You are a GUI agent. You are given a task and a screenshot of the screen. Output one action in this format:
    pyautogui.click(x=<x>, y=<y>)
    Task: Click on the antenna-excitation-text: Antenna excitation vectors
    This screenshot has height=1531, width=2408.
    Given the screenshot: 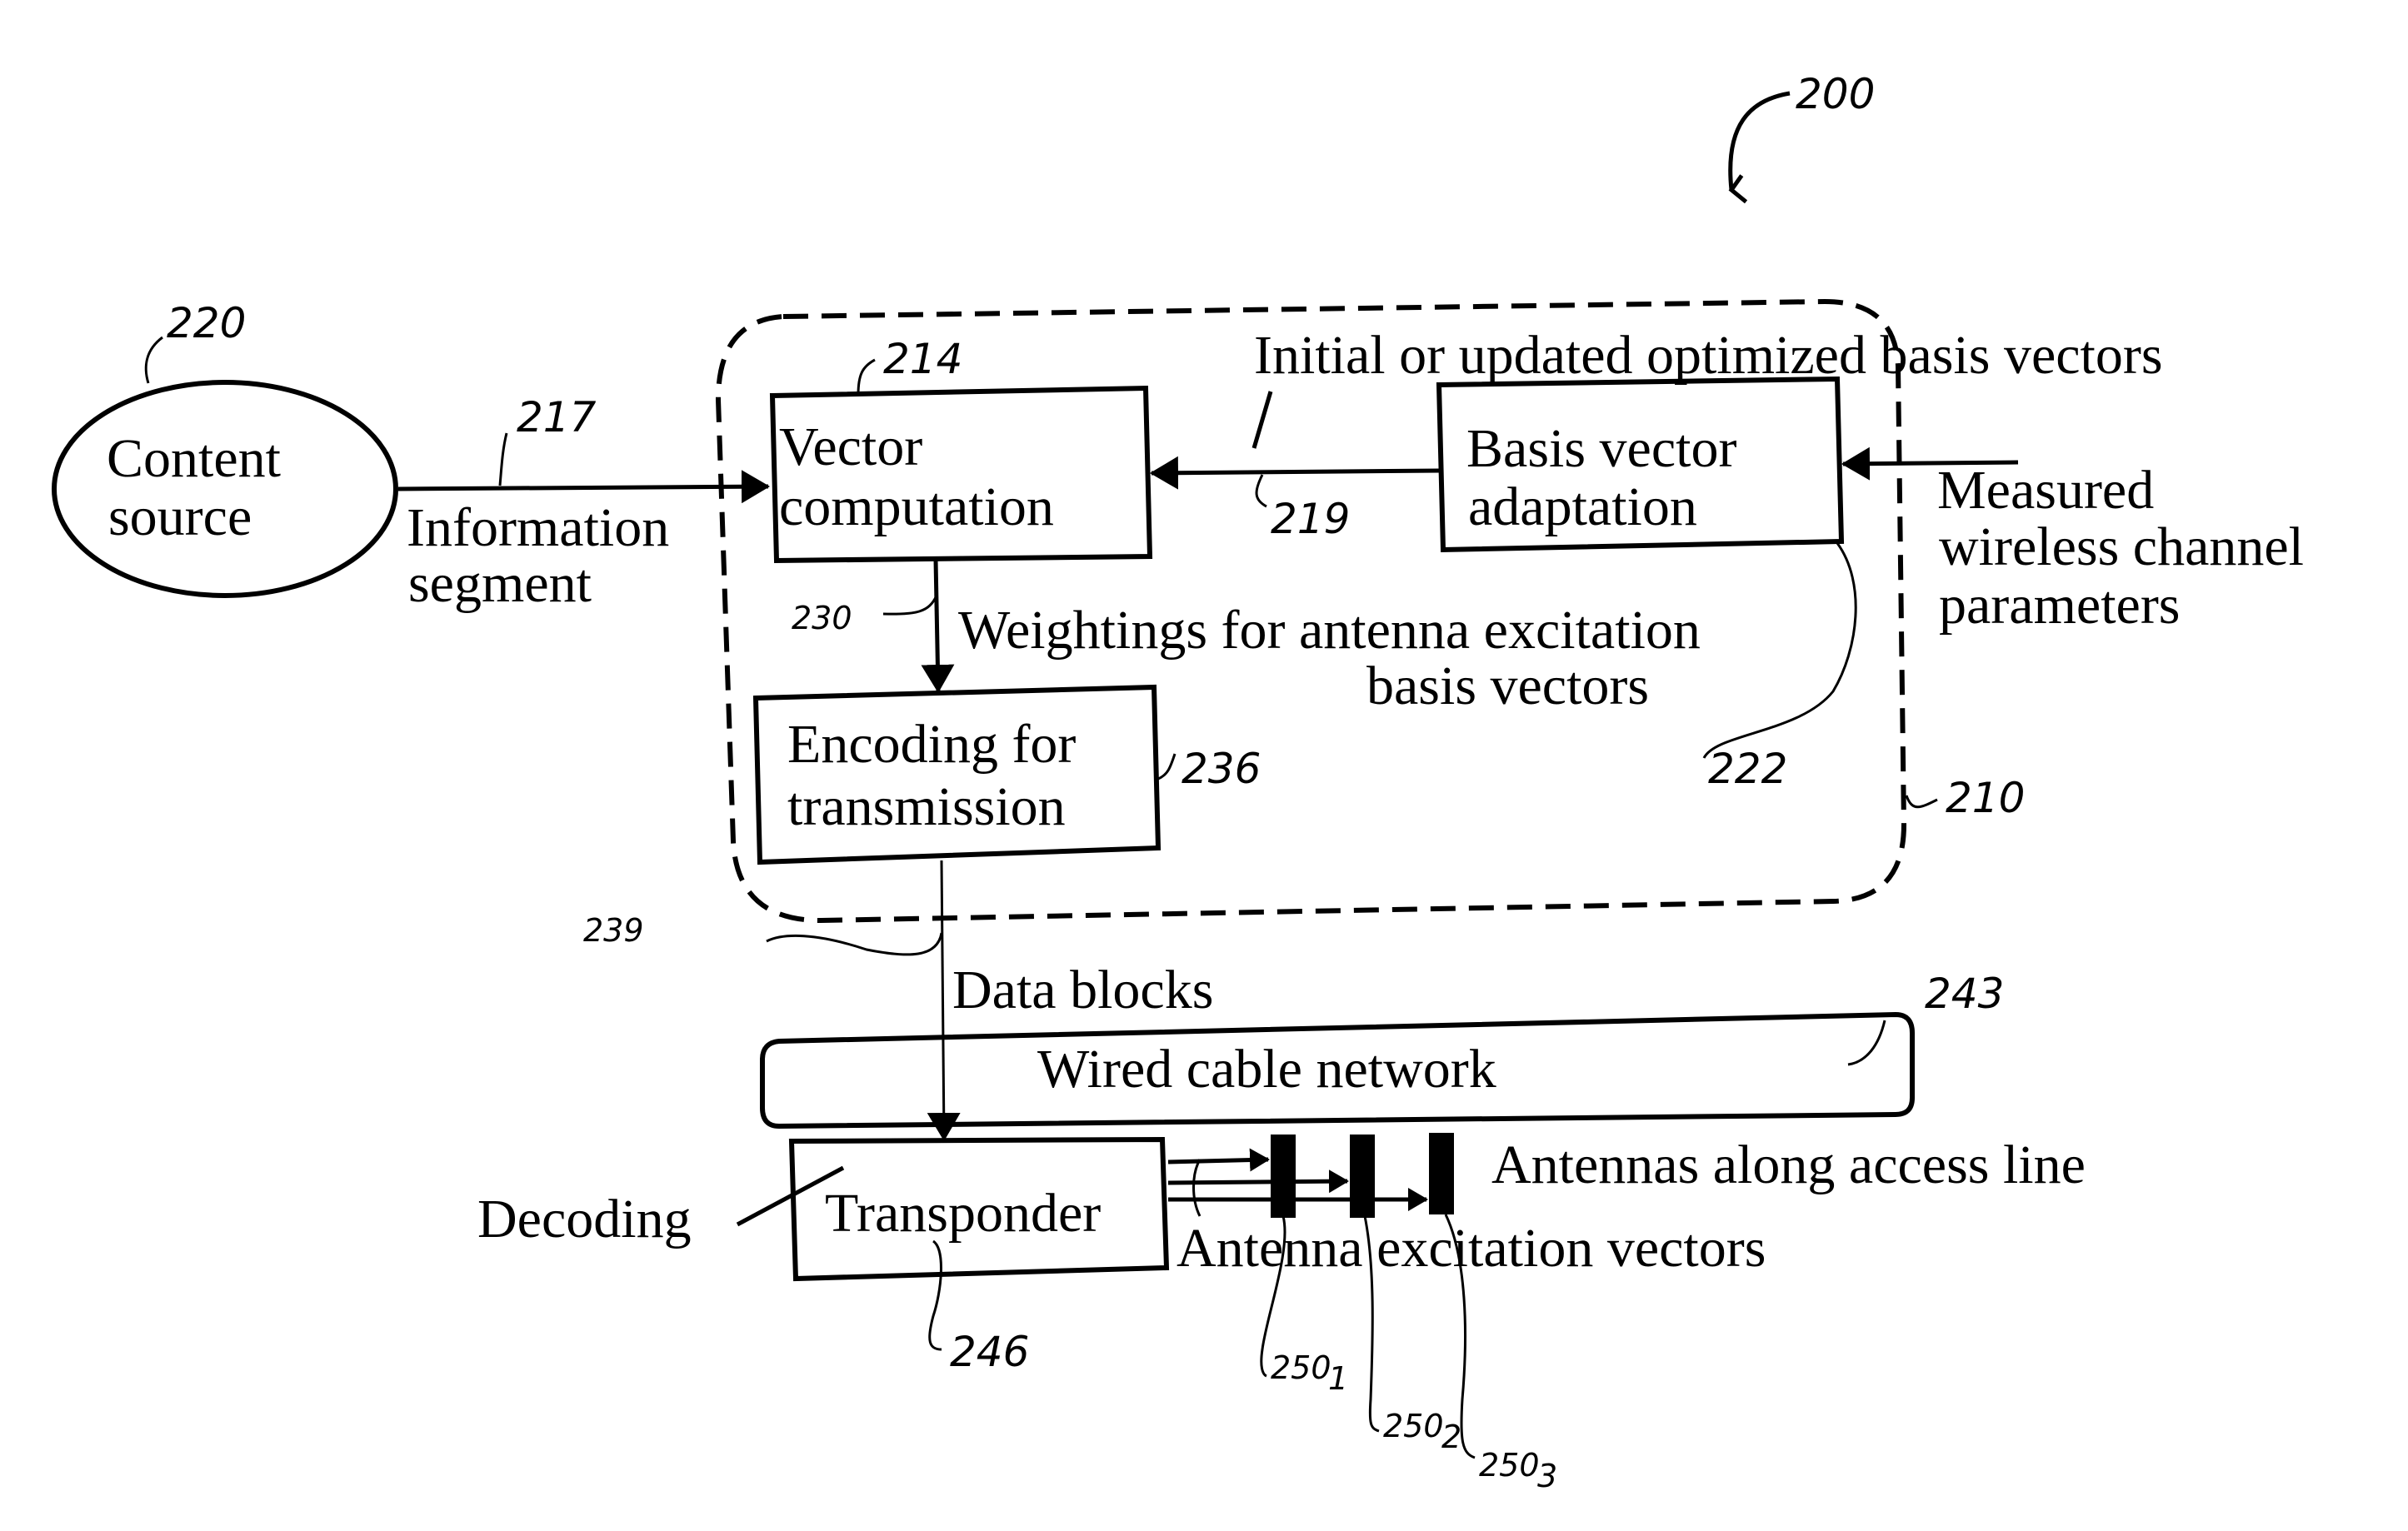 What is the action you would take?
    pyautogui.click(x=1471, y=1248)
    